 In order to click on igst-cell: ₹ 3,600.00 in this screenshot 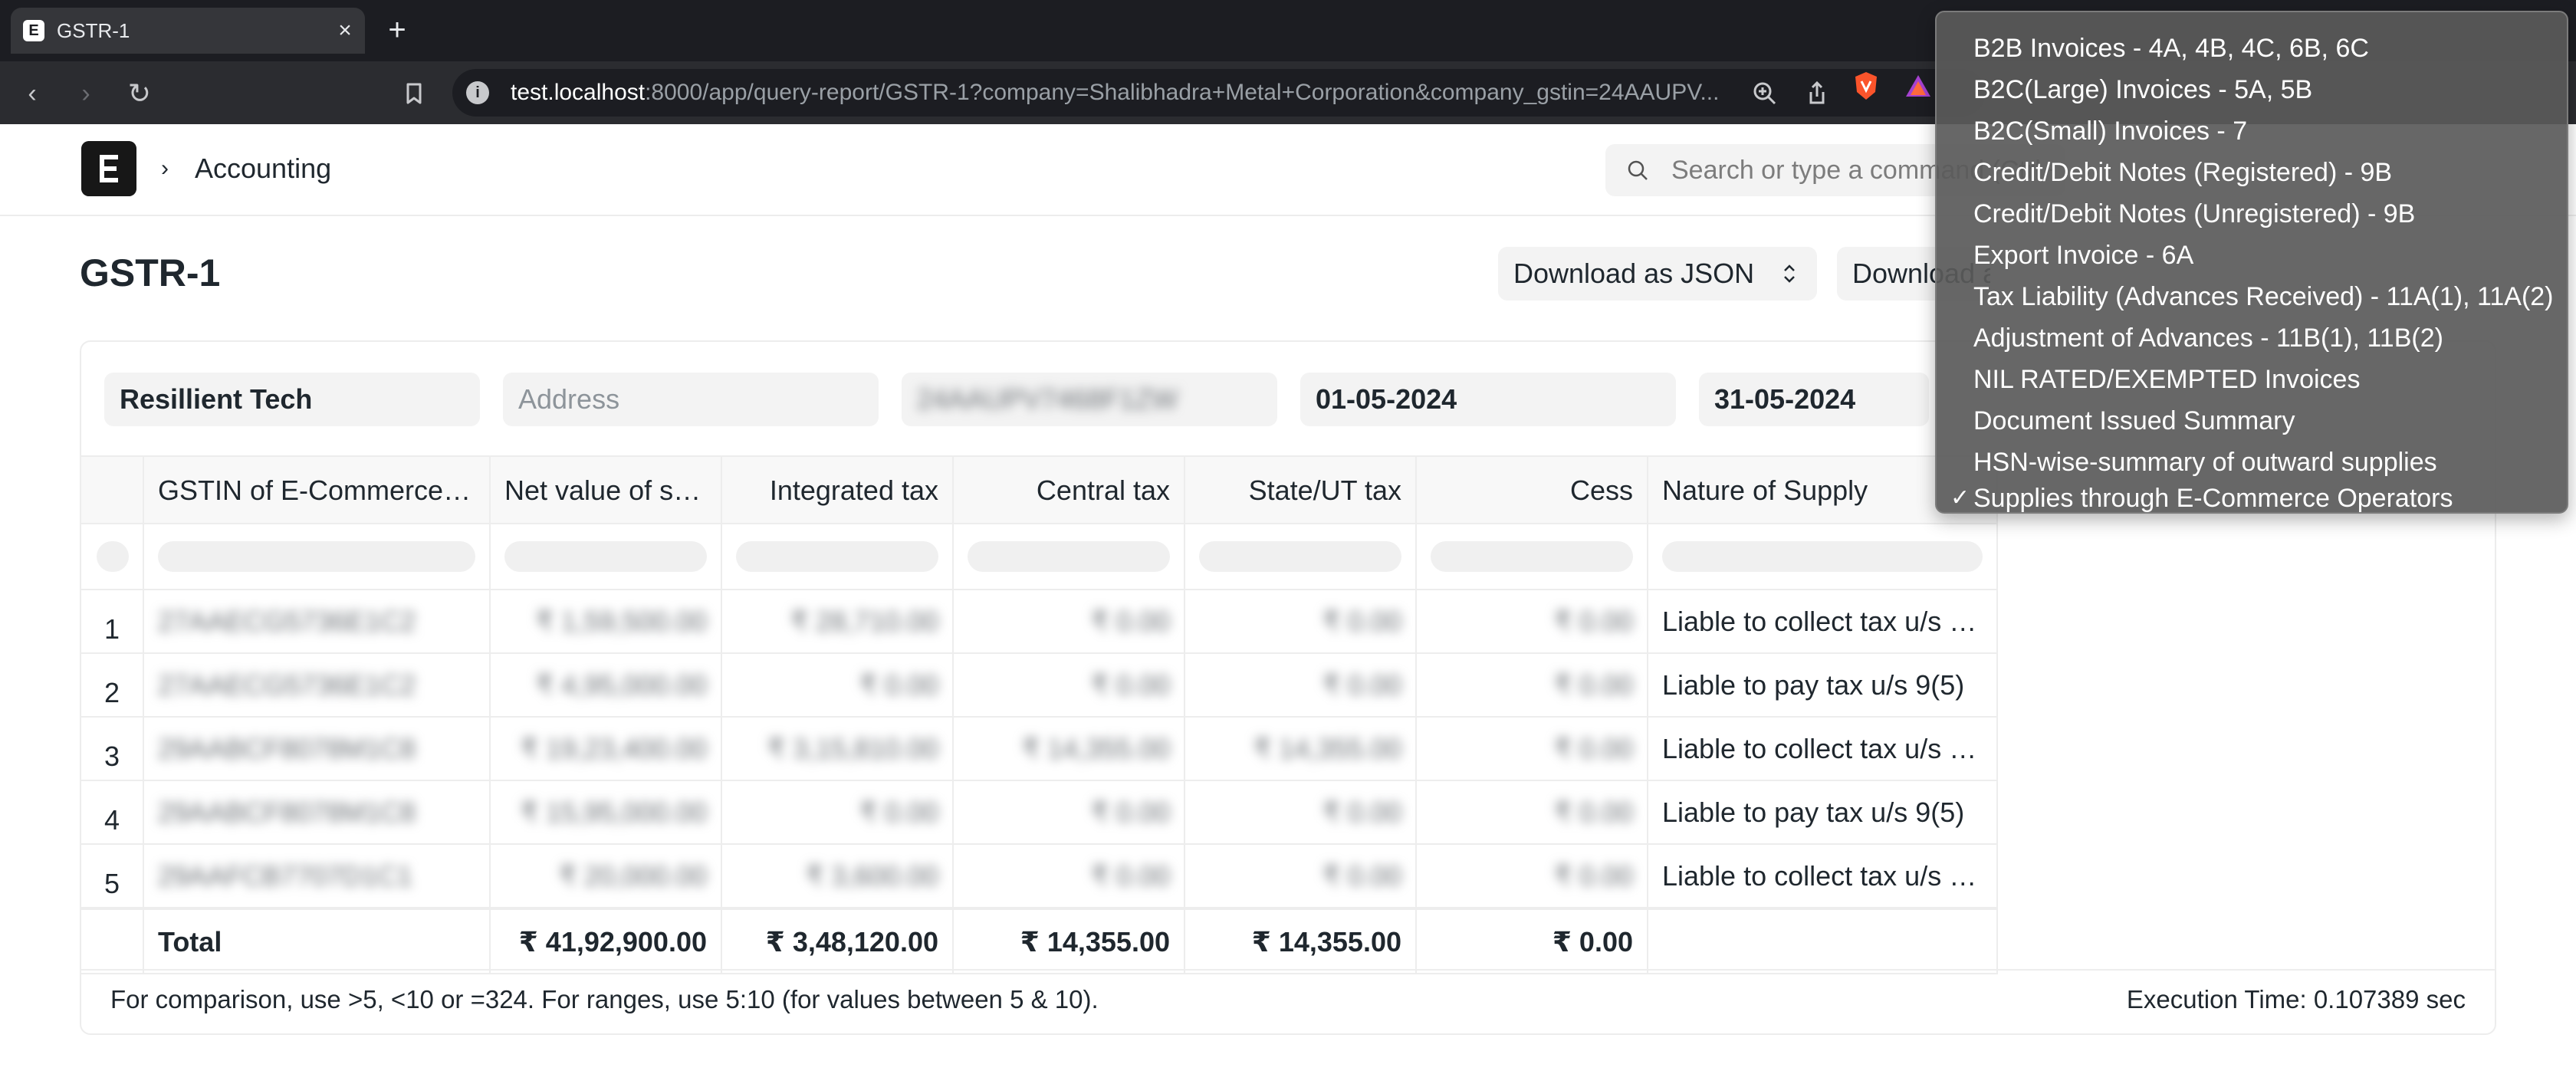, I will do `click(838, 876)`.